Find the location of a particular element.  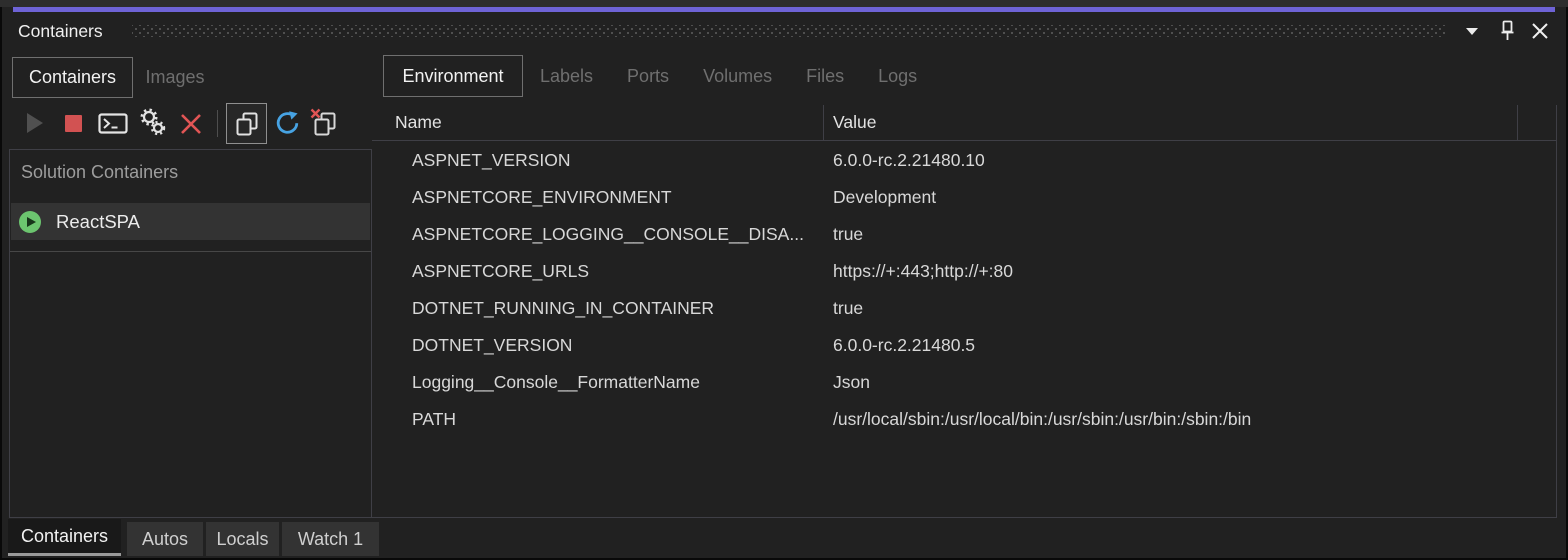

window-position-menu-button is located at coordinates (1472, 31).